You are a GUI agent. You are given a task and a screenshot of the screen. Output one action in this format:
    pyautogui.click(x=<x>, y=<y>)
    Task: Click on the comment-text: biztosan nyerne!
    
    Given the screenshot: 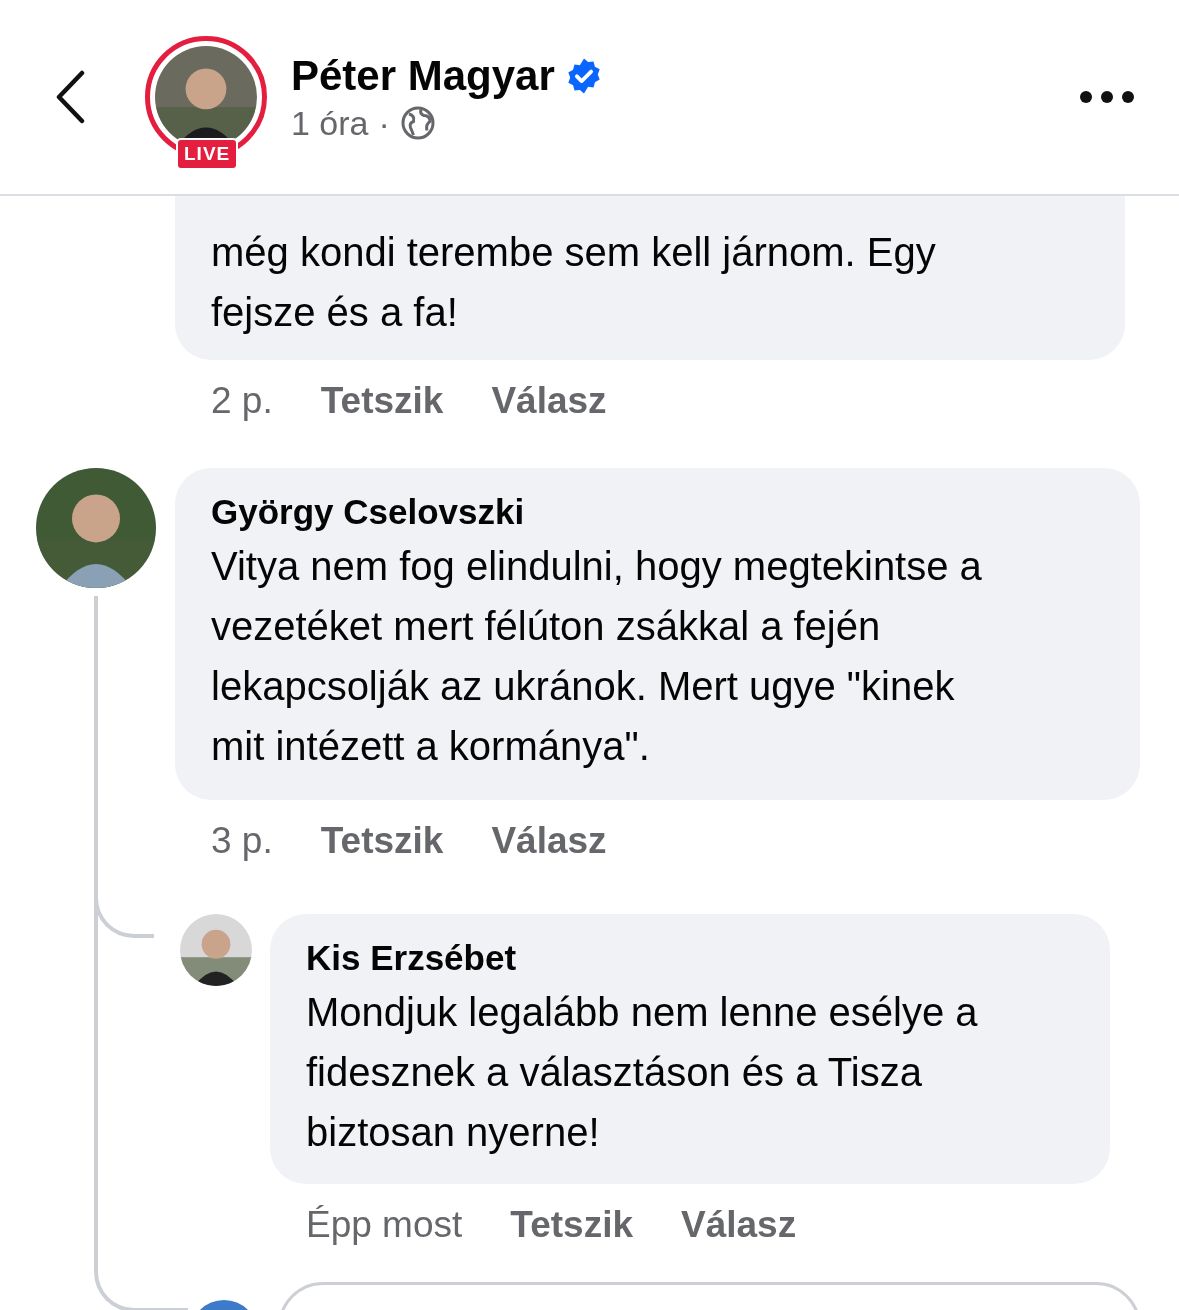 What is the action you would take?
    pyautogui.click(x=453, y=1132)
    